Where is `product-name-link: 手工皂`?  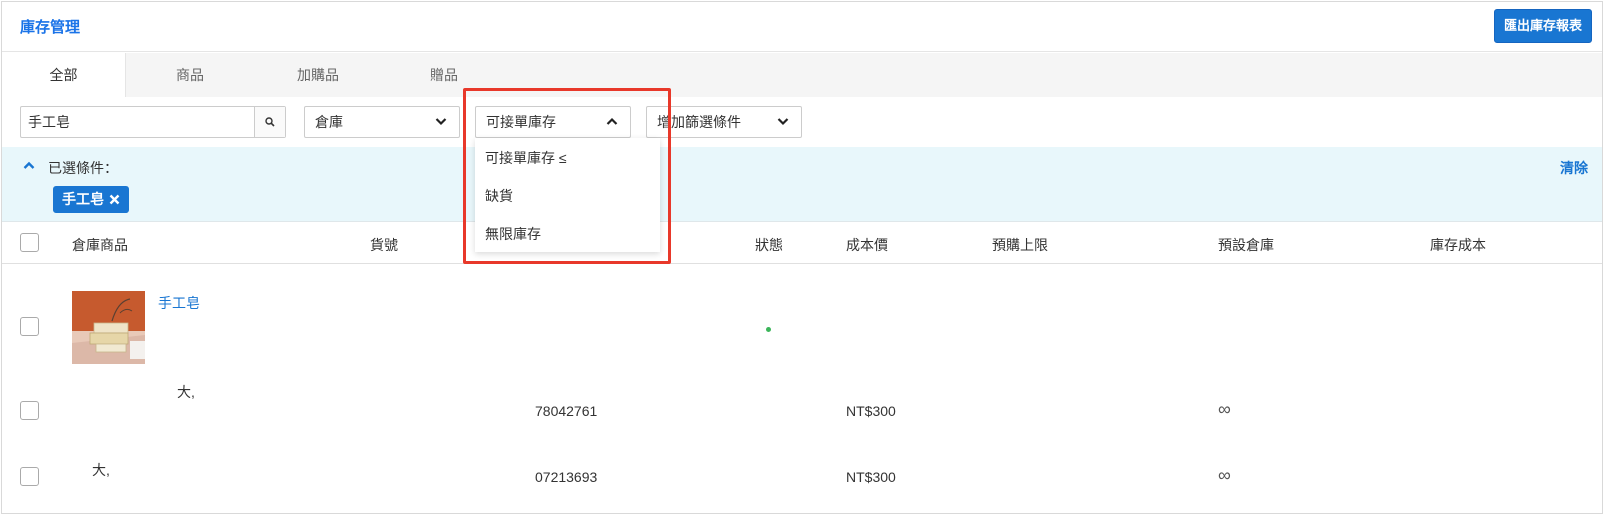
product-name-link: 手工皂 is located at coordinates (179, 303).